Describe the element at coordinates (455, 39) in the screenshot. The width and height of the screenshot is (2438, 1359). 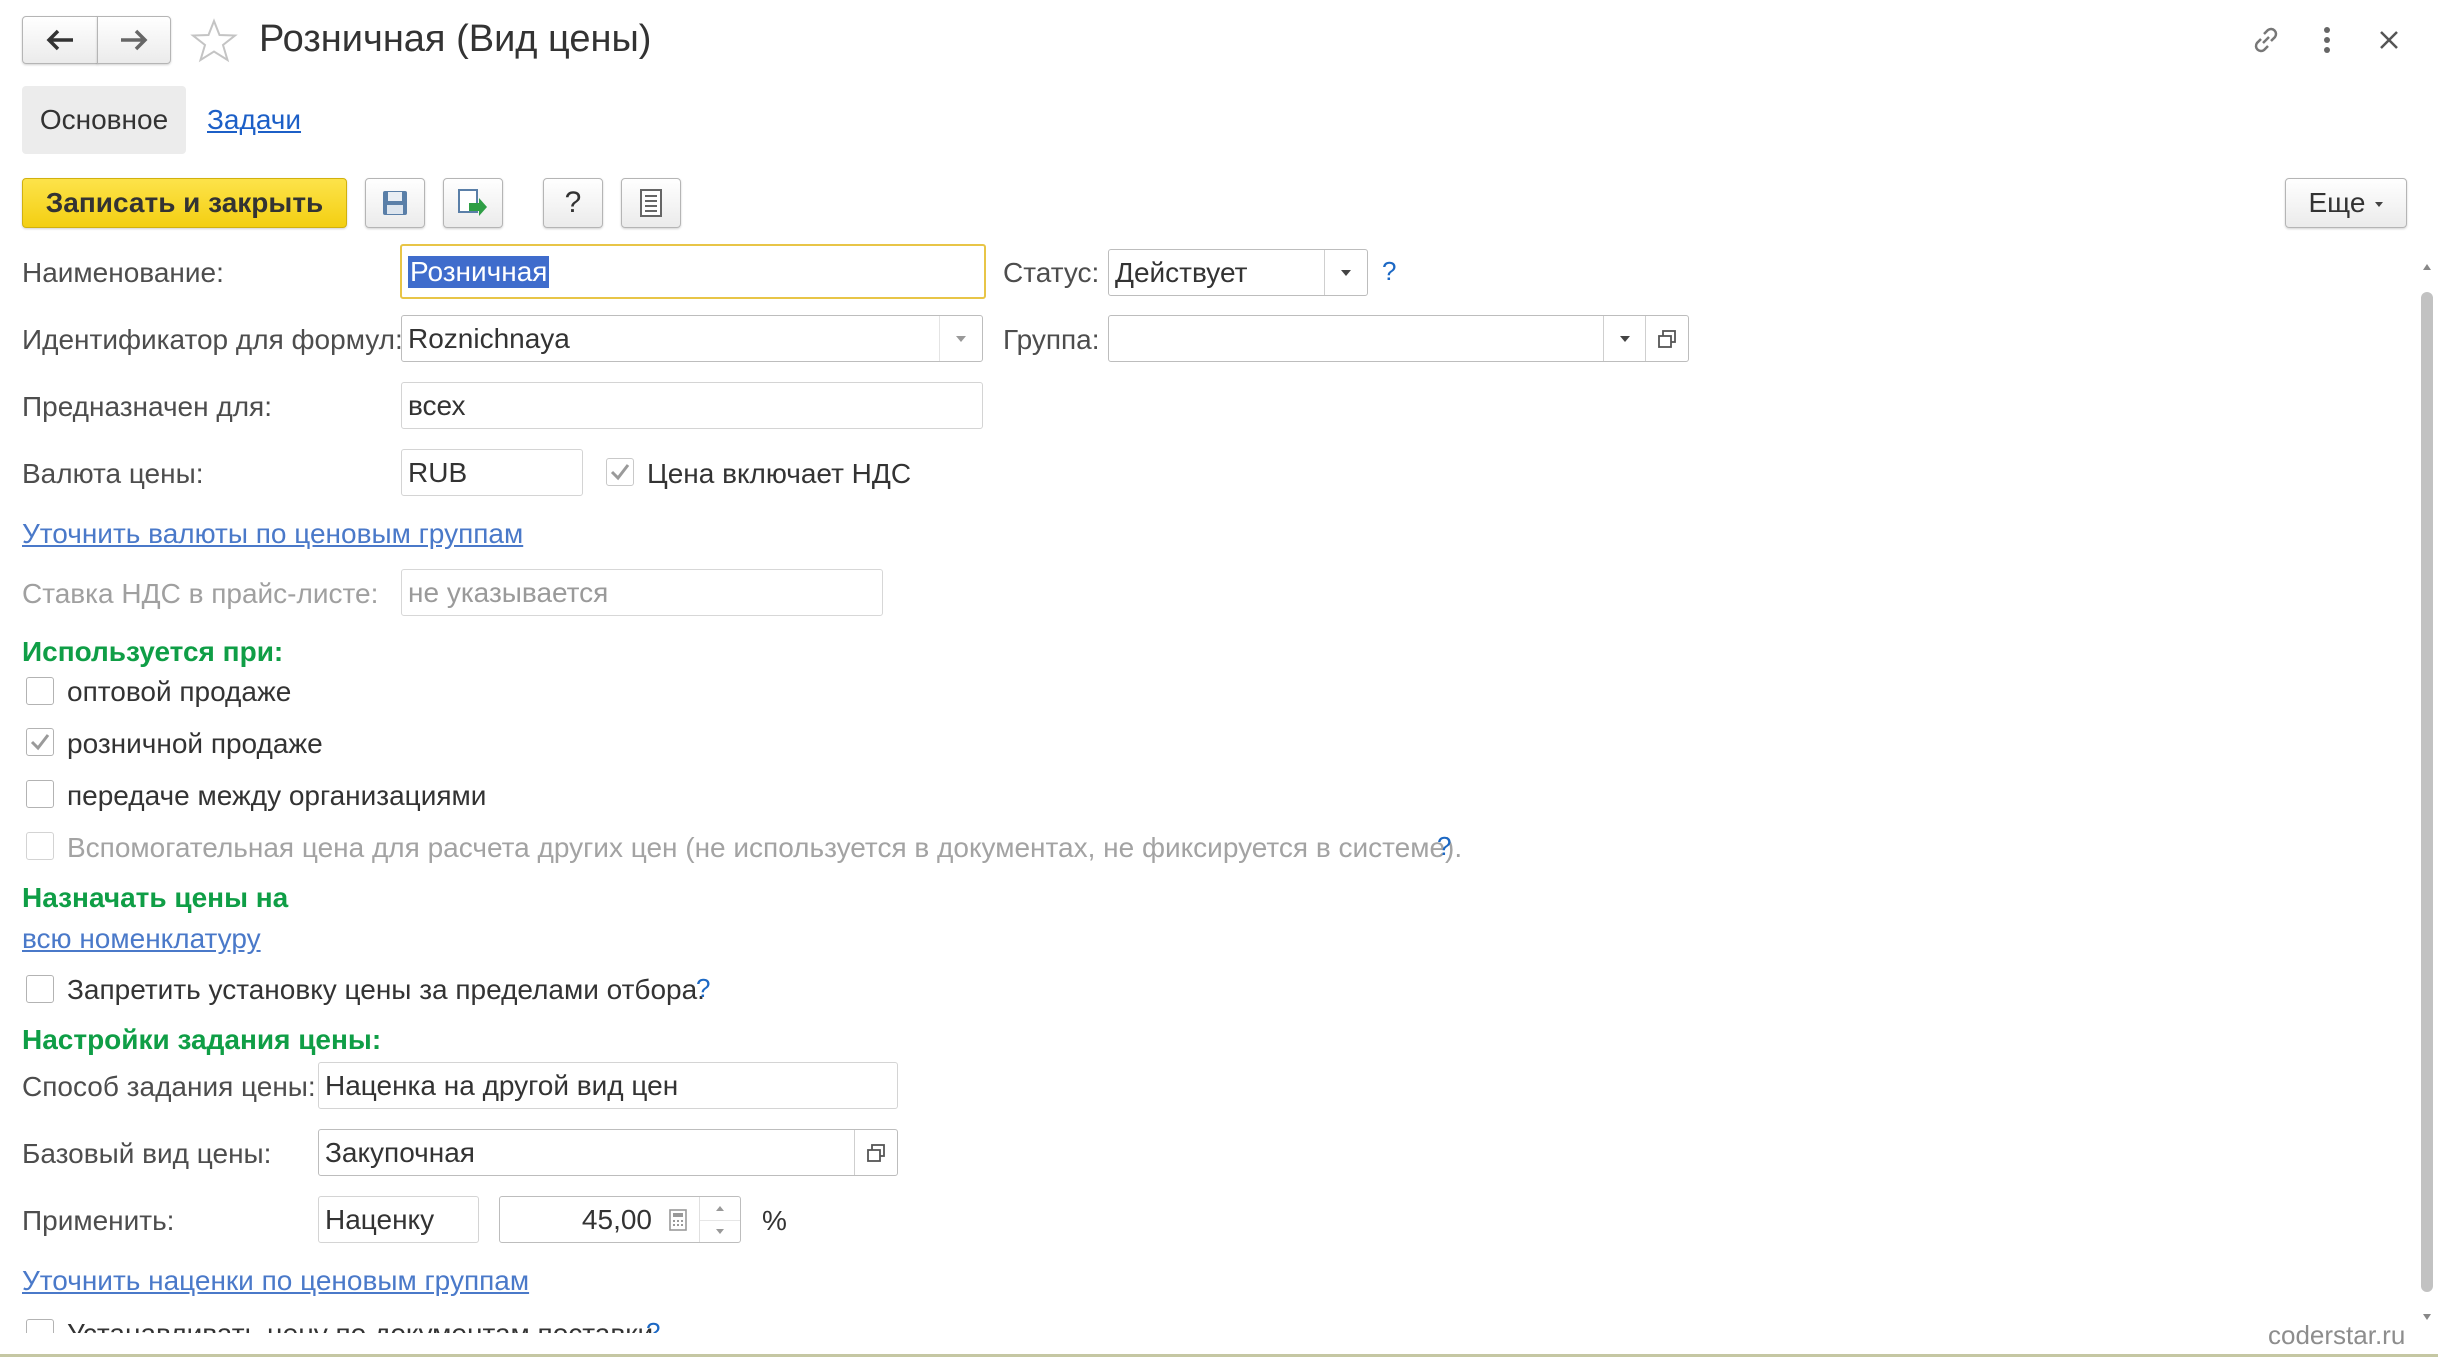
I see `window-title: Розничная (Вид цены)` at that location.